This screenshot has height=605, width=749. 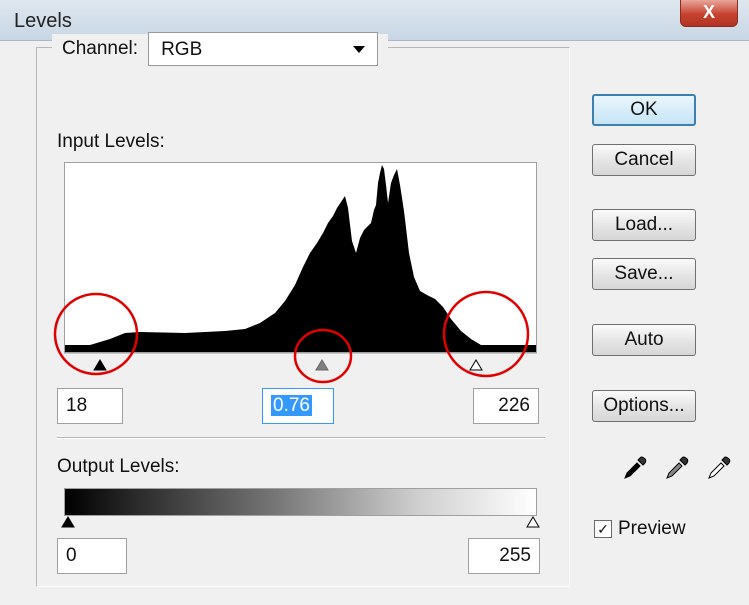 I want to click on section-divider, so click(x=301, y=438).